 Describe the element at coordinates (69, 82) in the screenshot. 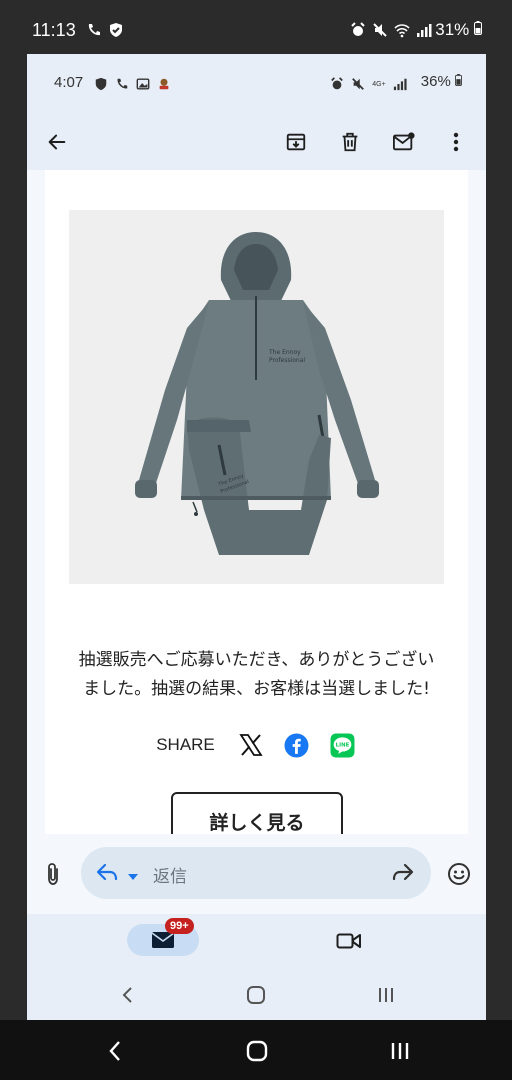

I see `inner-clock: 4:07` at that location.